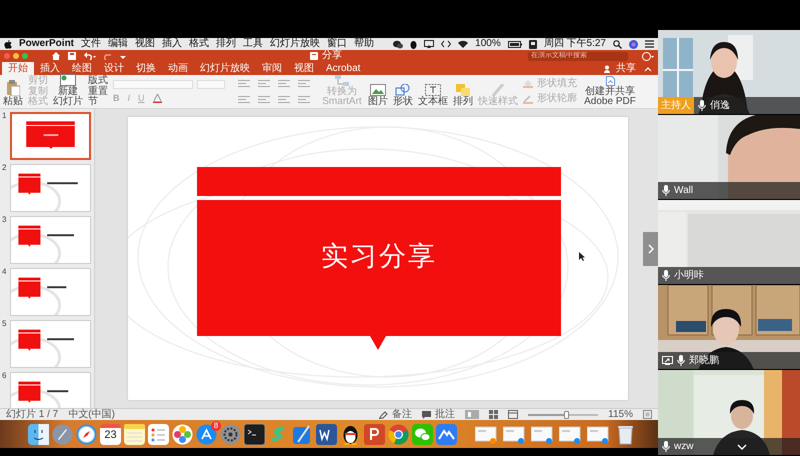  What do you see at coordinates (620, 69) in the screenshot?
I see `share-button: 共享` at bounding box center [620, 69].